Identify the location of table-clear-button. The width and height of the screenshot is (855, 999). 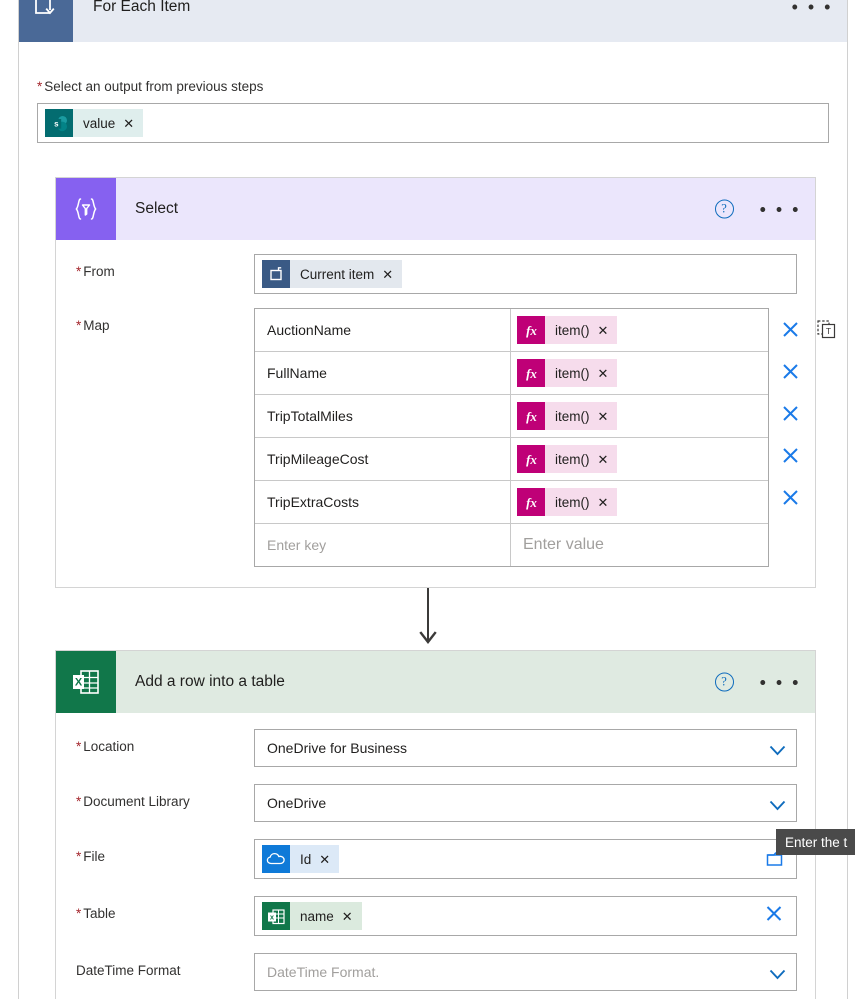
(774, 916).